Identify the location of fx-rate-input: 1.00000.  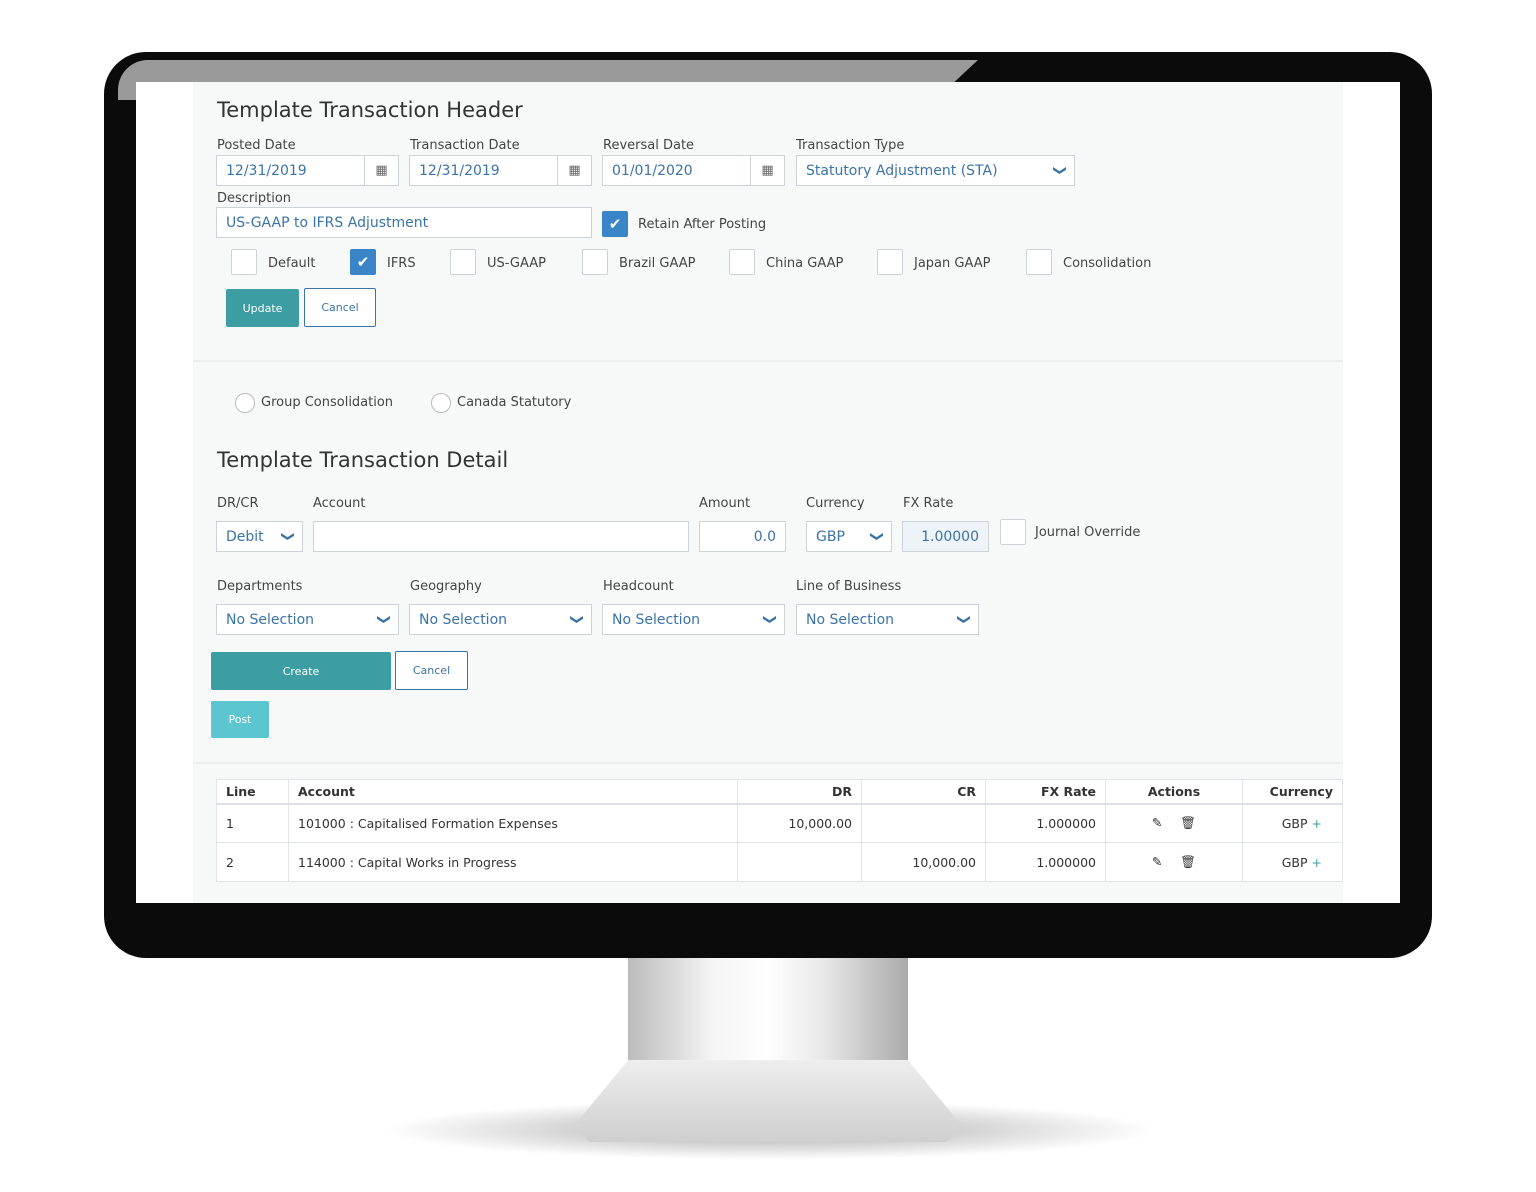
(945, 536).